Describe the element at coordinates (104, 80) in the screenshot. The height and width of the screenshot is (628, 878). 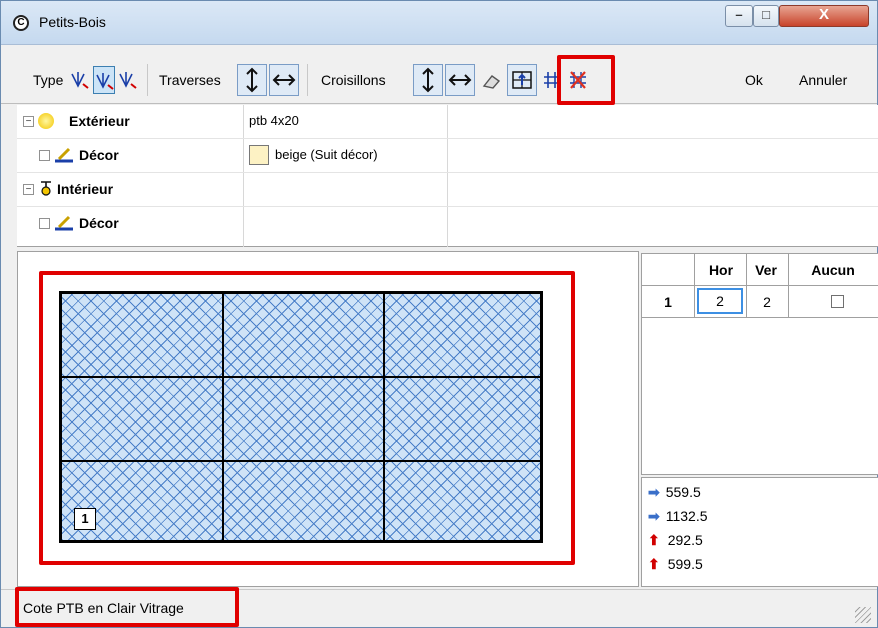
I see `type-both-icon` at that location.